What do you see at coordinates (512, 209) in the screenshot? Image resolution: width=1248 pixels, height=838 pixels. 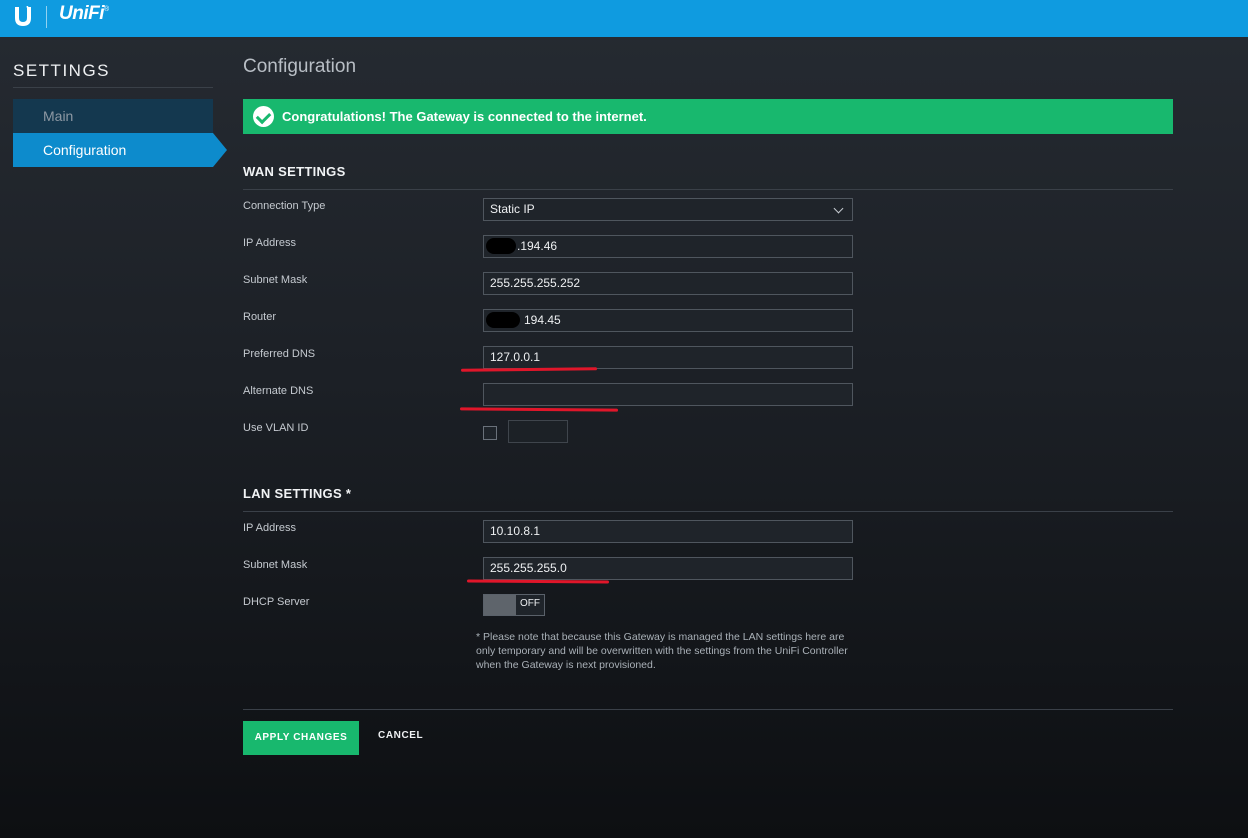 I see `connection-type-value: Static IP` at bounding box center [512, 209].